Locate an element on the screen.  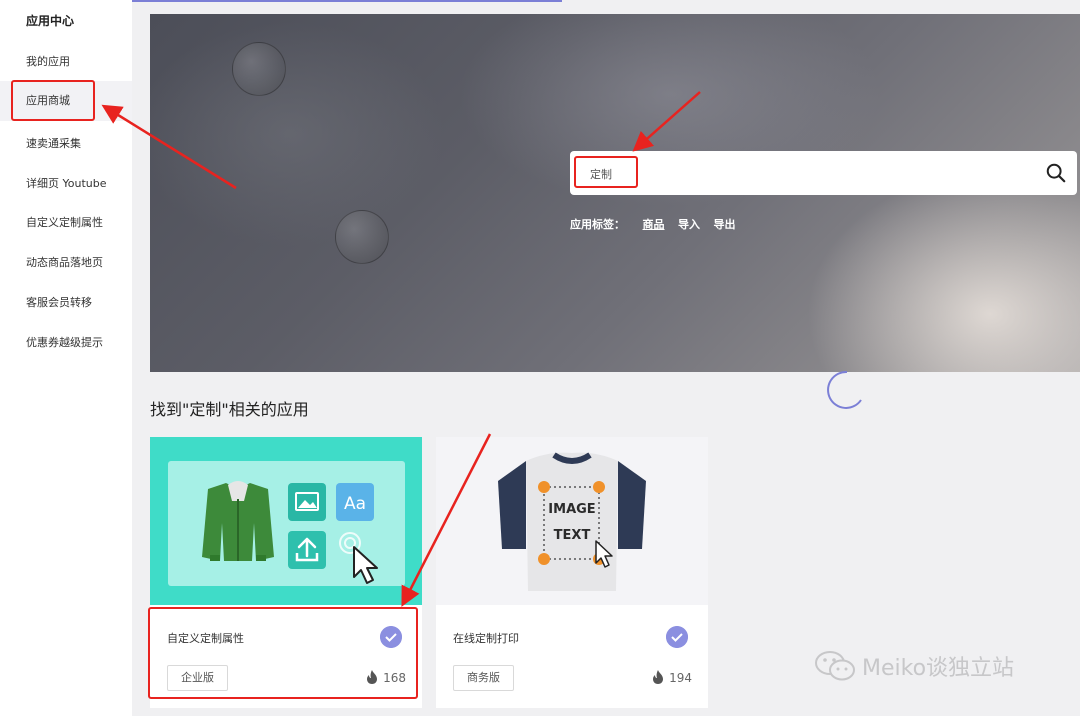
search-input is located at coordinates (800, 174).